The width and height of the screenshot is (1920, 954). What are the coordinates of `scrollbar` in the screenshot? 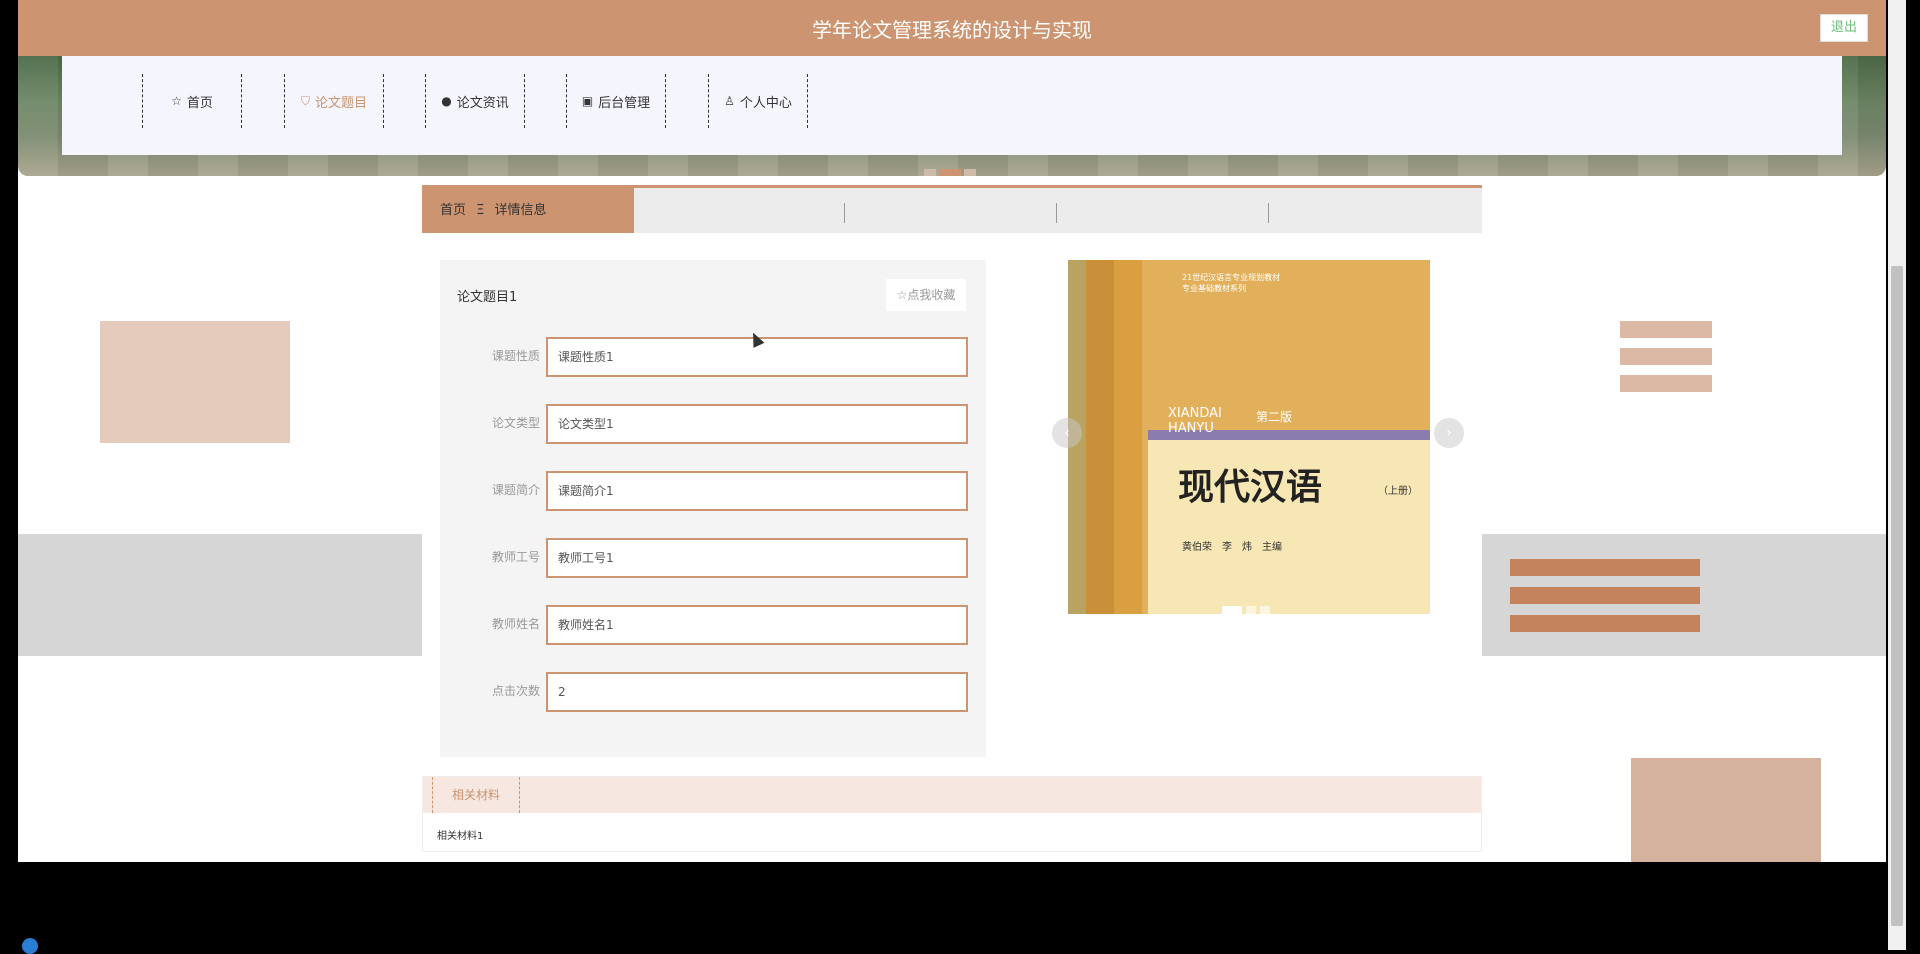 It's located at (1897, 475).